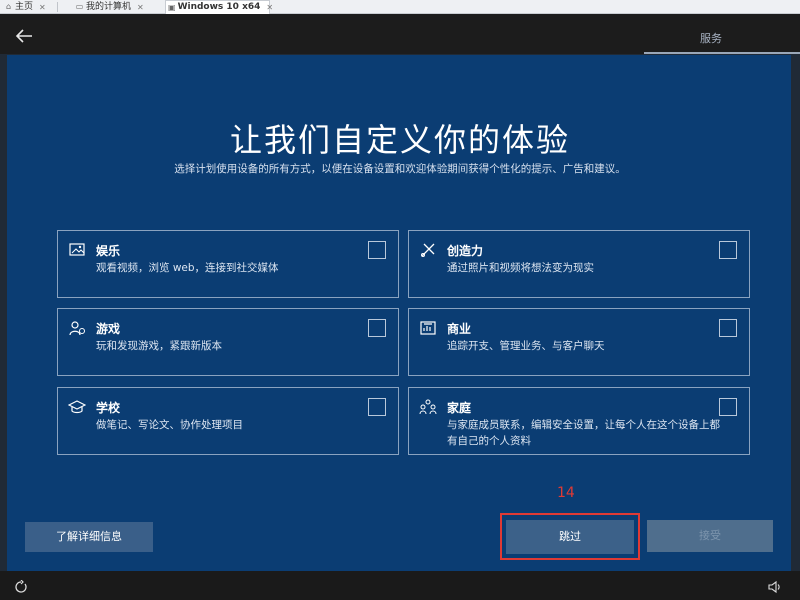 This screenshot has width=800, height=600. I want to click on option-card-entertainment: 娱乐 观看视频，浏览 web，连接到社交媒体, so click(228, 264).